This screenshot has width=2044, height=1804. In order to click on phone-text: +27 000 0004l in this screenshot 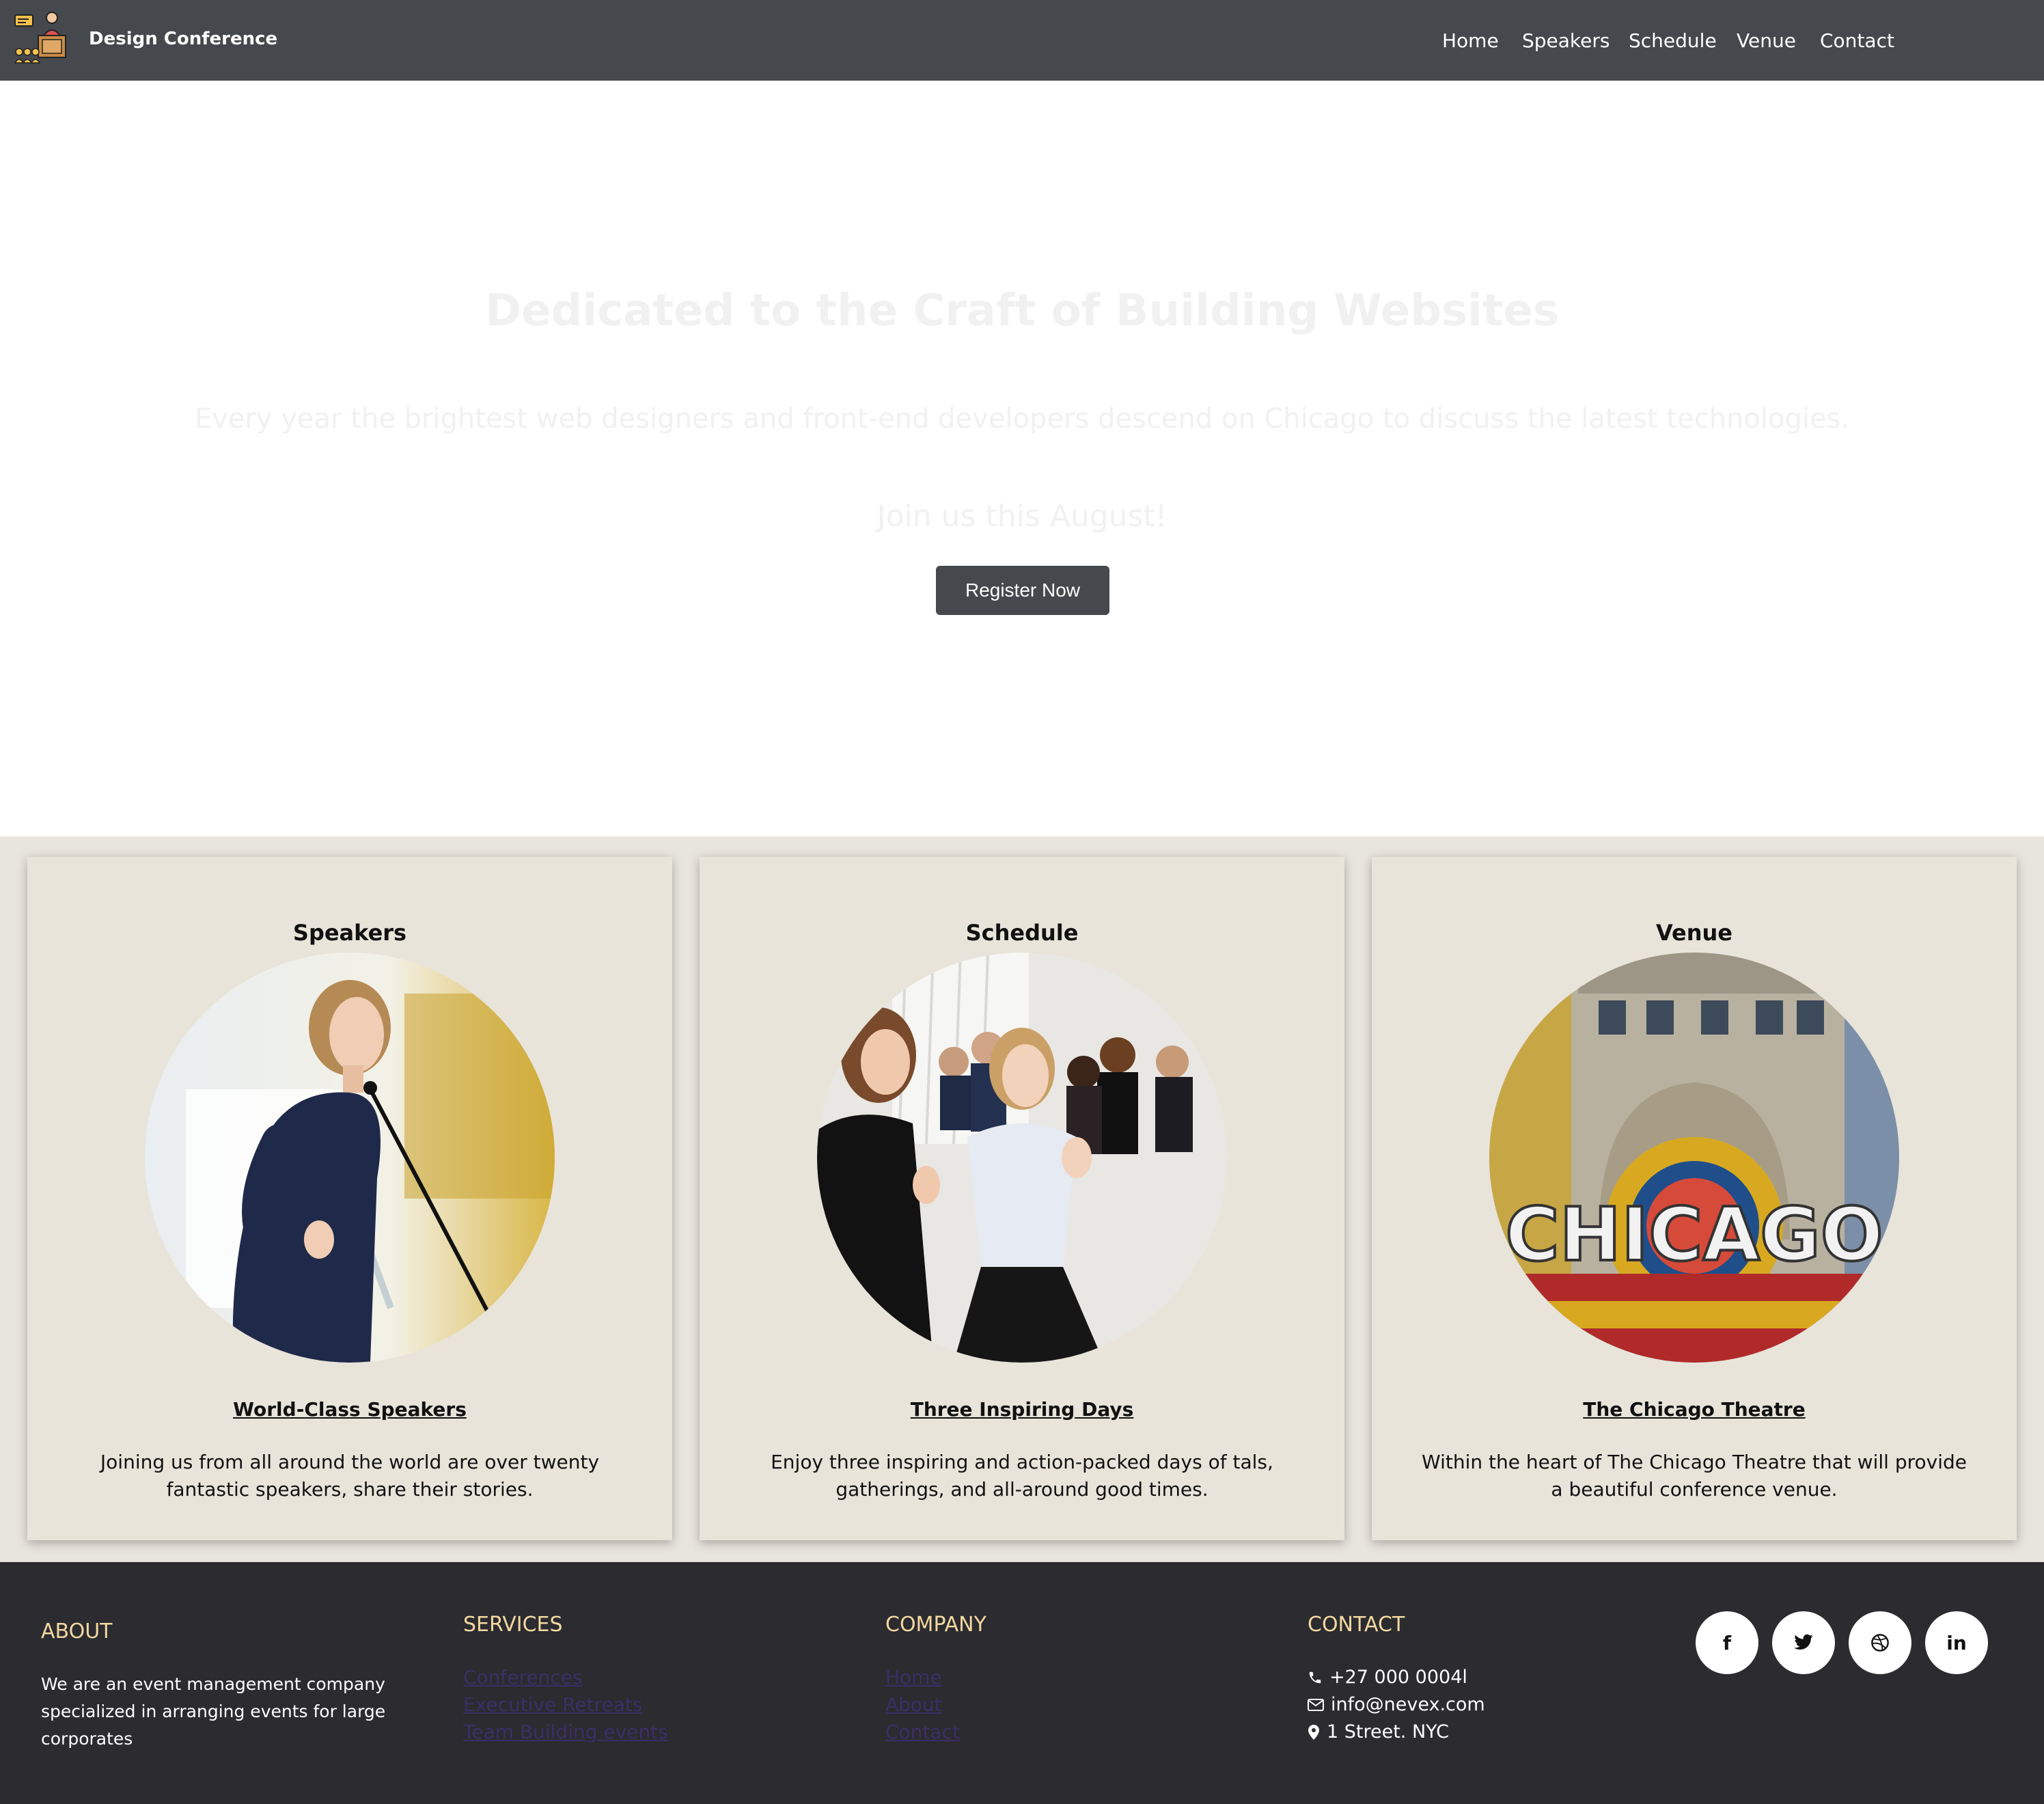, I will do `click(1398, 1677)`.